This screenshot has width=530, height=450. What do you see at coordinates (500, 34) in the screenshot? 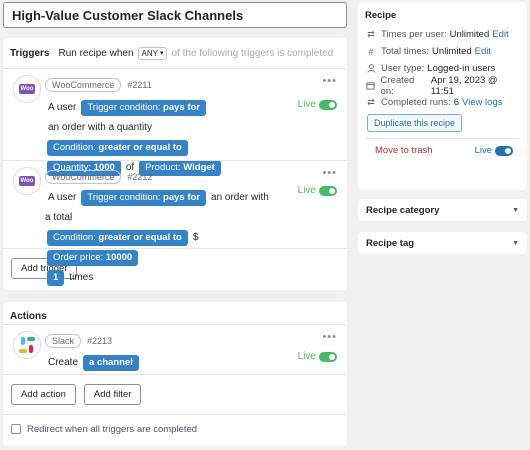
I see `edit-times-per-user-link: Edit` at bounding box center [500, 34].